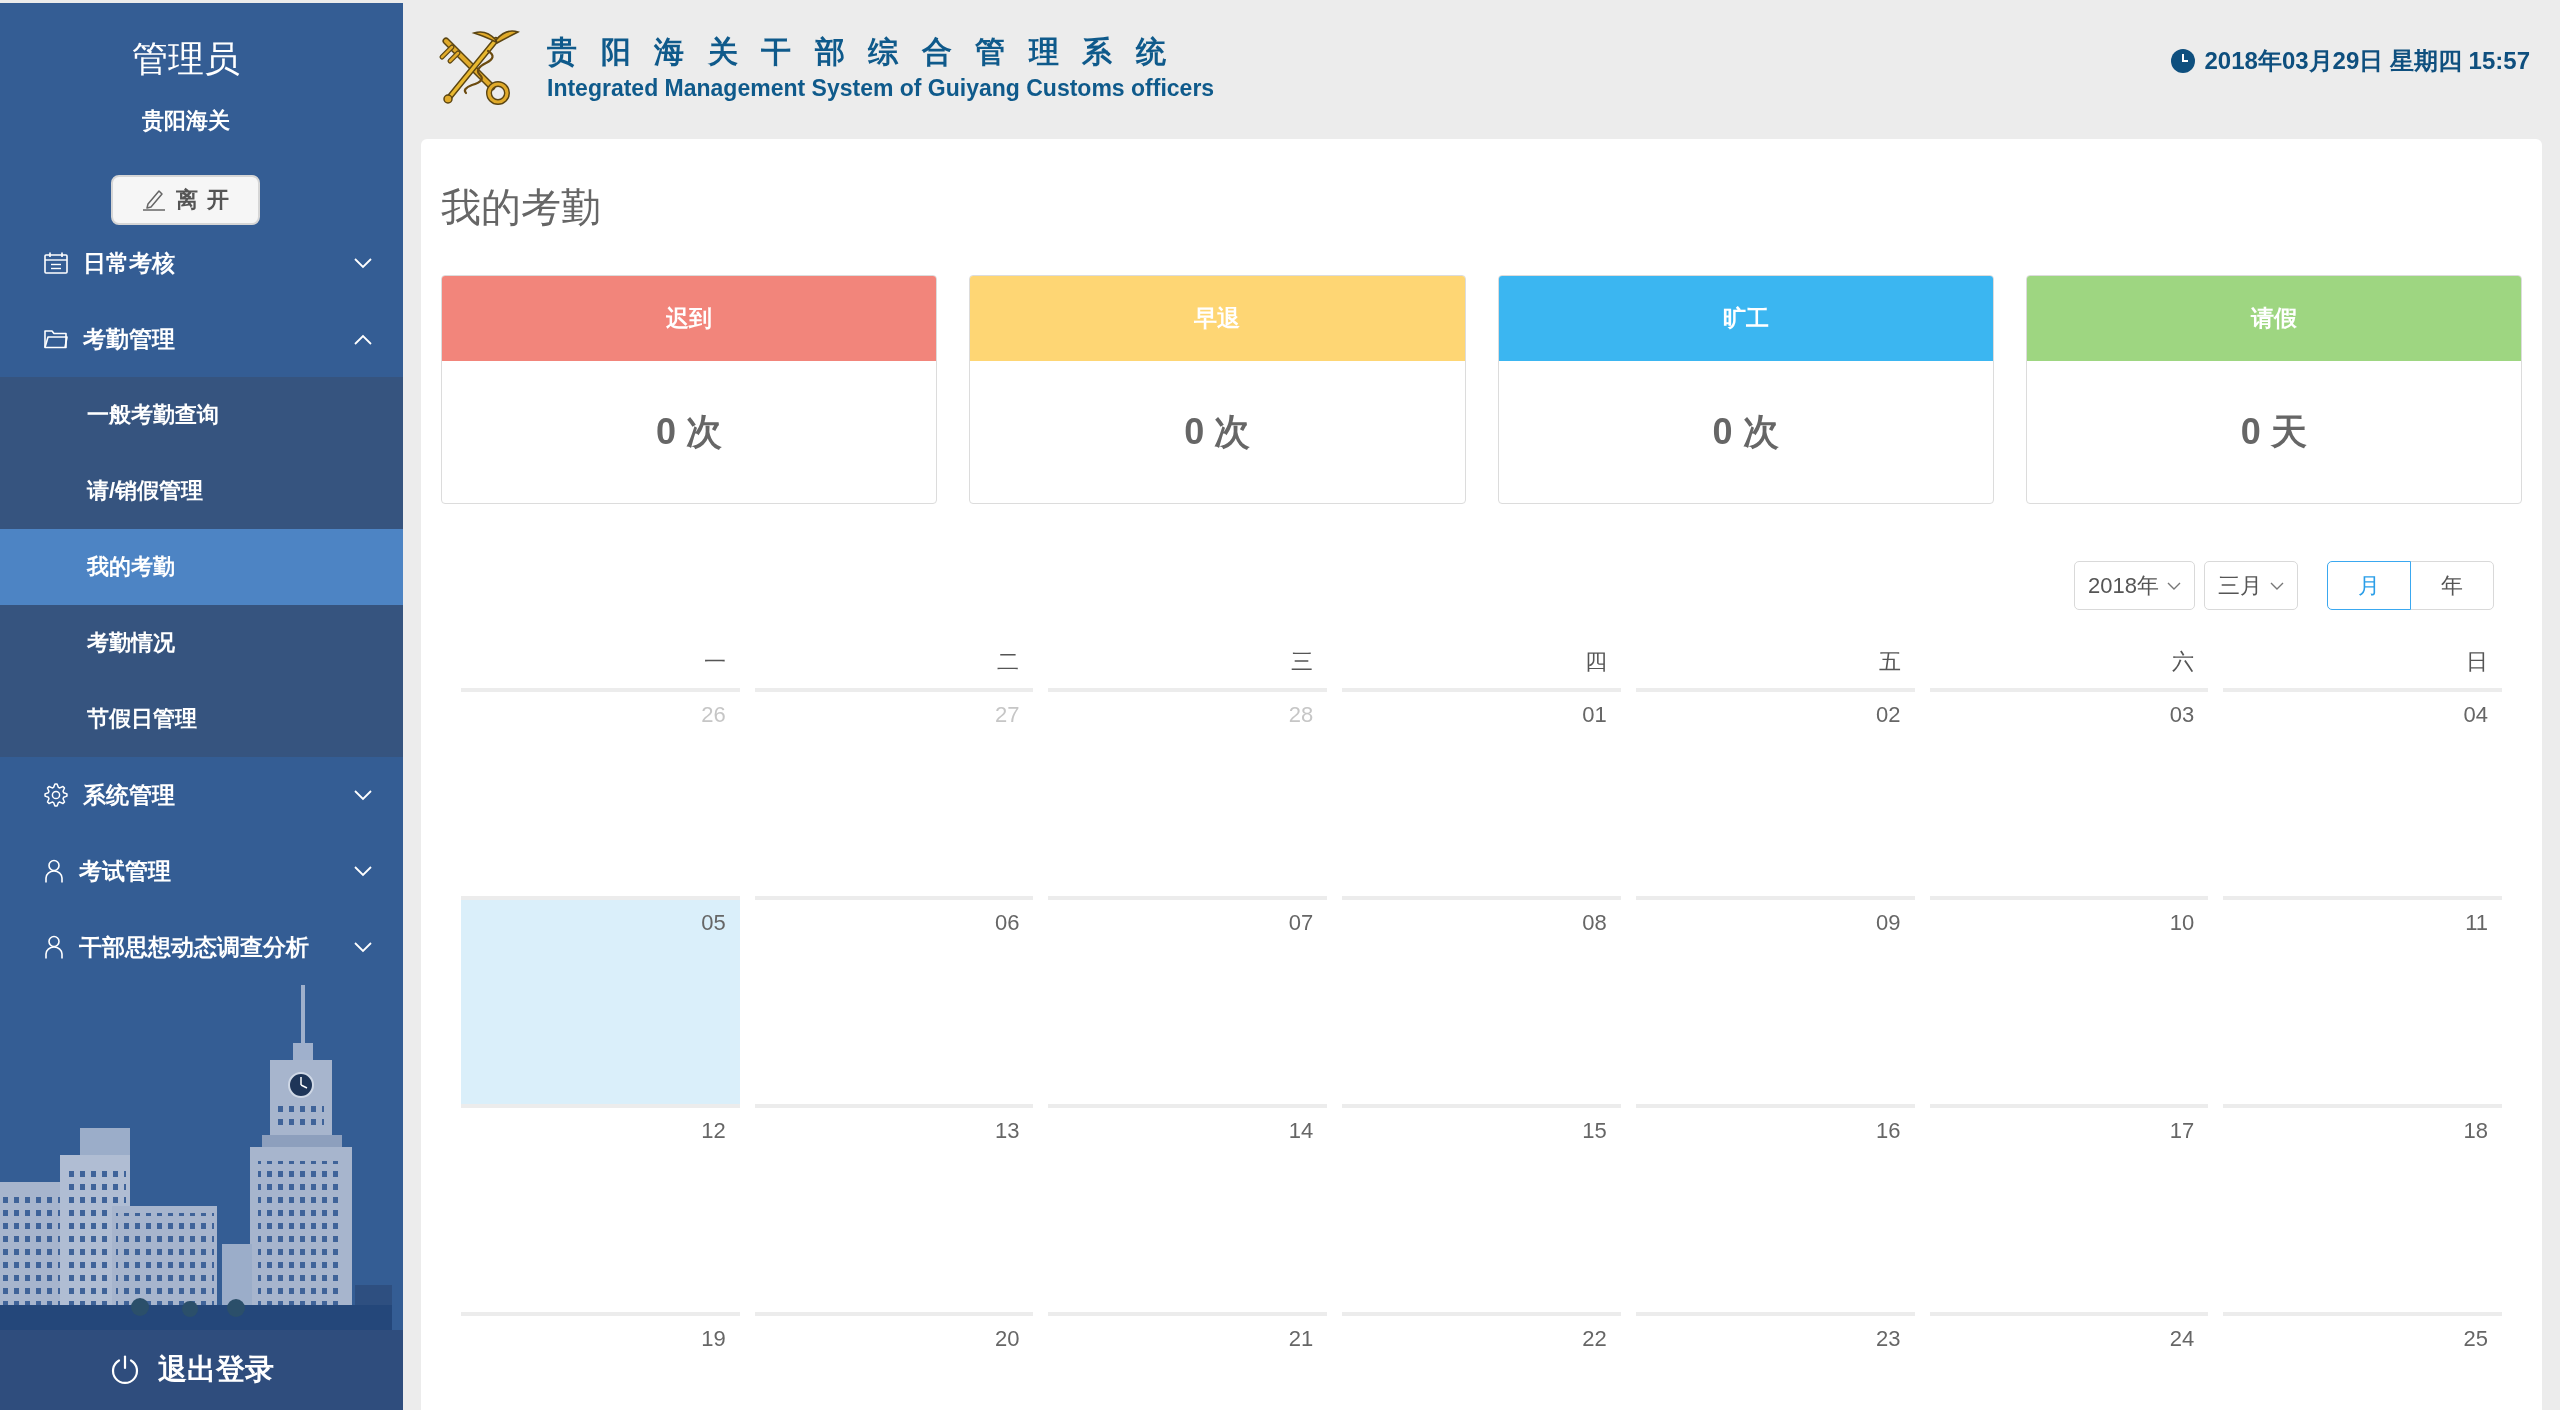  What do you see at coordinates (201, 947) in the screenshot?
I see `menu-item: 干部思想动态调查分析` at bounding box center [201, 947].